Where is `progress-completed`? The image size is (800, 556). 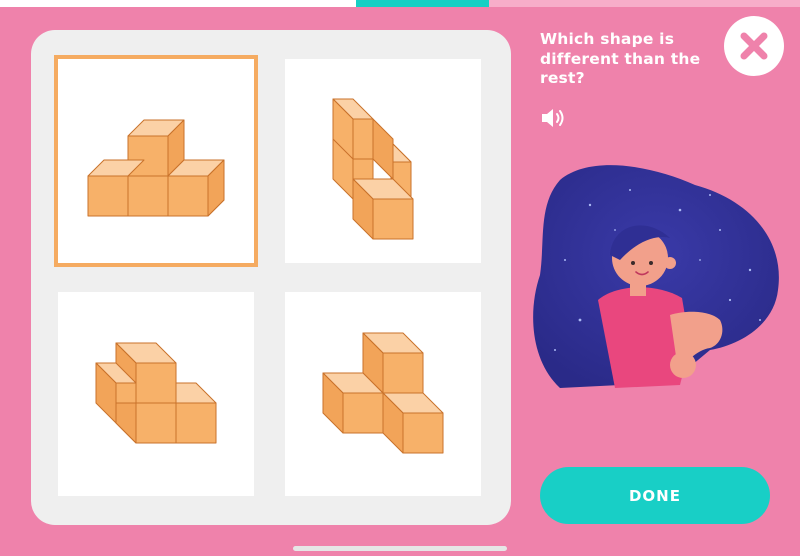
progress-completed is located at coordinates (178, 3).